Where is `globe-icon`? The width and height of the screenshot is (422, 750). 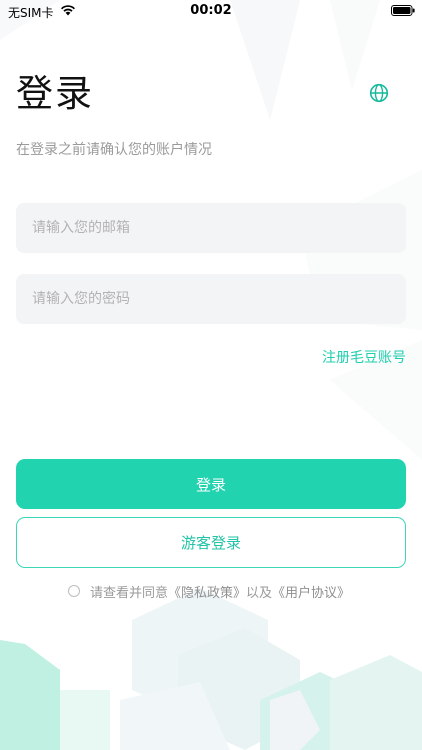
globe-icon is located at coordinates (379, 93).